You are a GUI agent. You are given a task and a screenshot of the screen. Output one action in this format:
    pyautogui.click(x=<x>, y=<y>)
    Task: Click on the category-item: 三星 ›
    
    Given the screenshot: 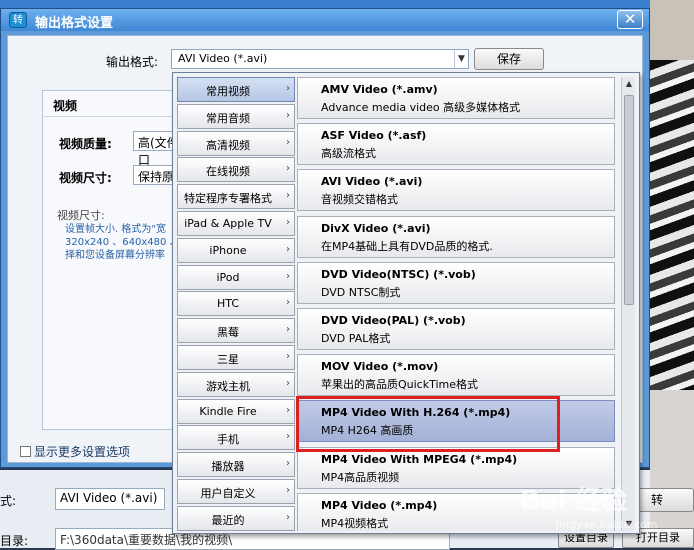 What is the action you would take?
    pyautogui.click(x=236, y=357)
    